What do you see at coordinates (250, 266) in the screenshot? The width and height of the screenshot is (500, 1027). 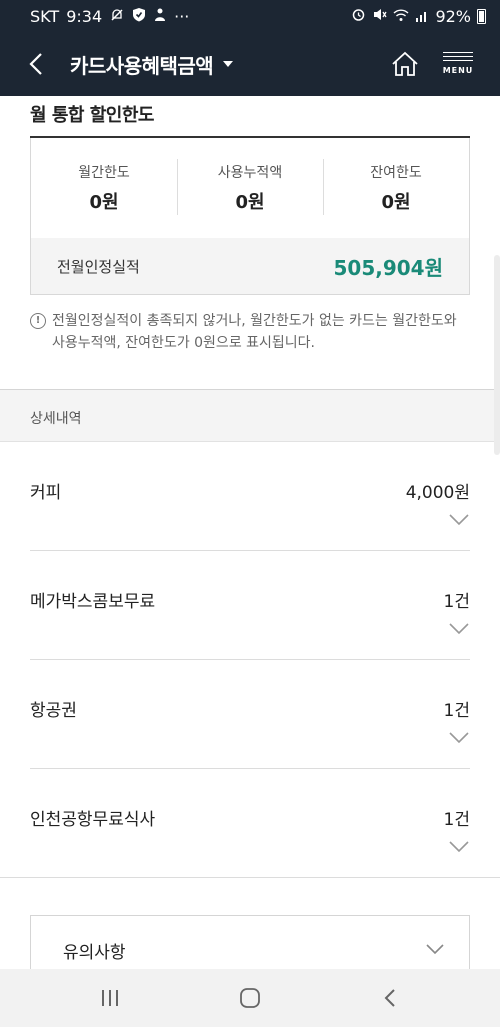 I see `previous-month-performance-row: 전월인정실적 505,904원` at bounding box center [250, 266].